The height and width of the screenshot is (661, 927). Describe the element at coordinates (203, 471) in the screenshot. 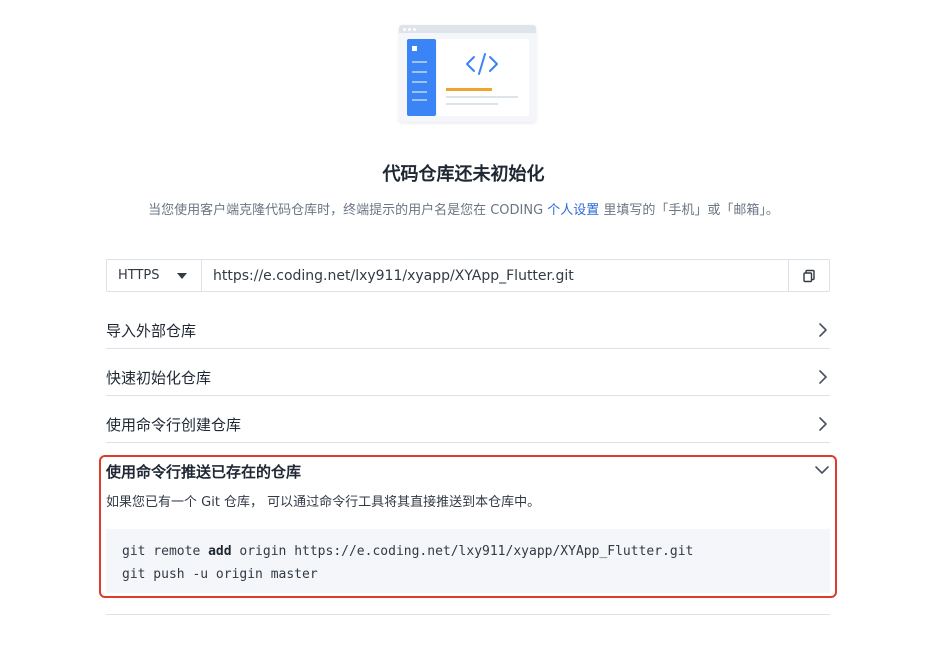

I see `section-cli-push-existing: 使用命令行推送已存在的仓库` at that location.